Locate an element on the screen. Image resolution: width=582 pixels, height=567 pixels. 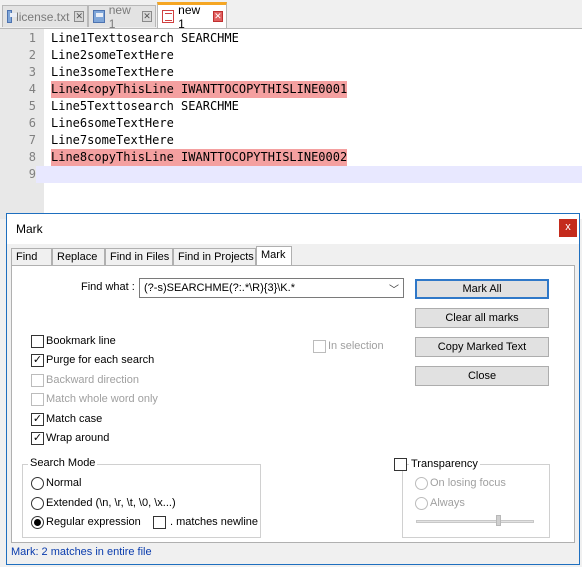
line-text: Line5Texttosearch SEARCHME is located at coordinates (145, 106).